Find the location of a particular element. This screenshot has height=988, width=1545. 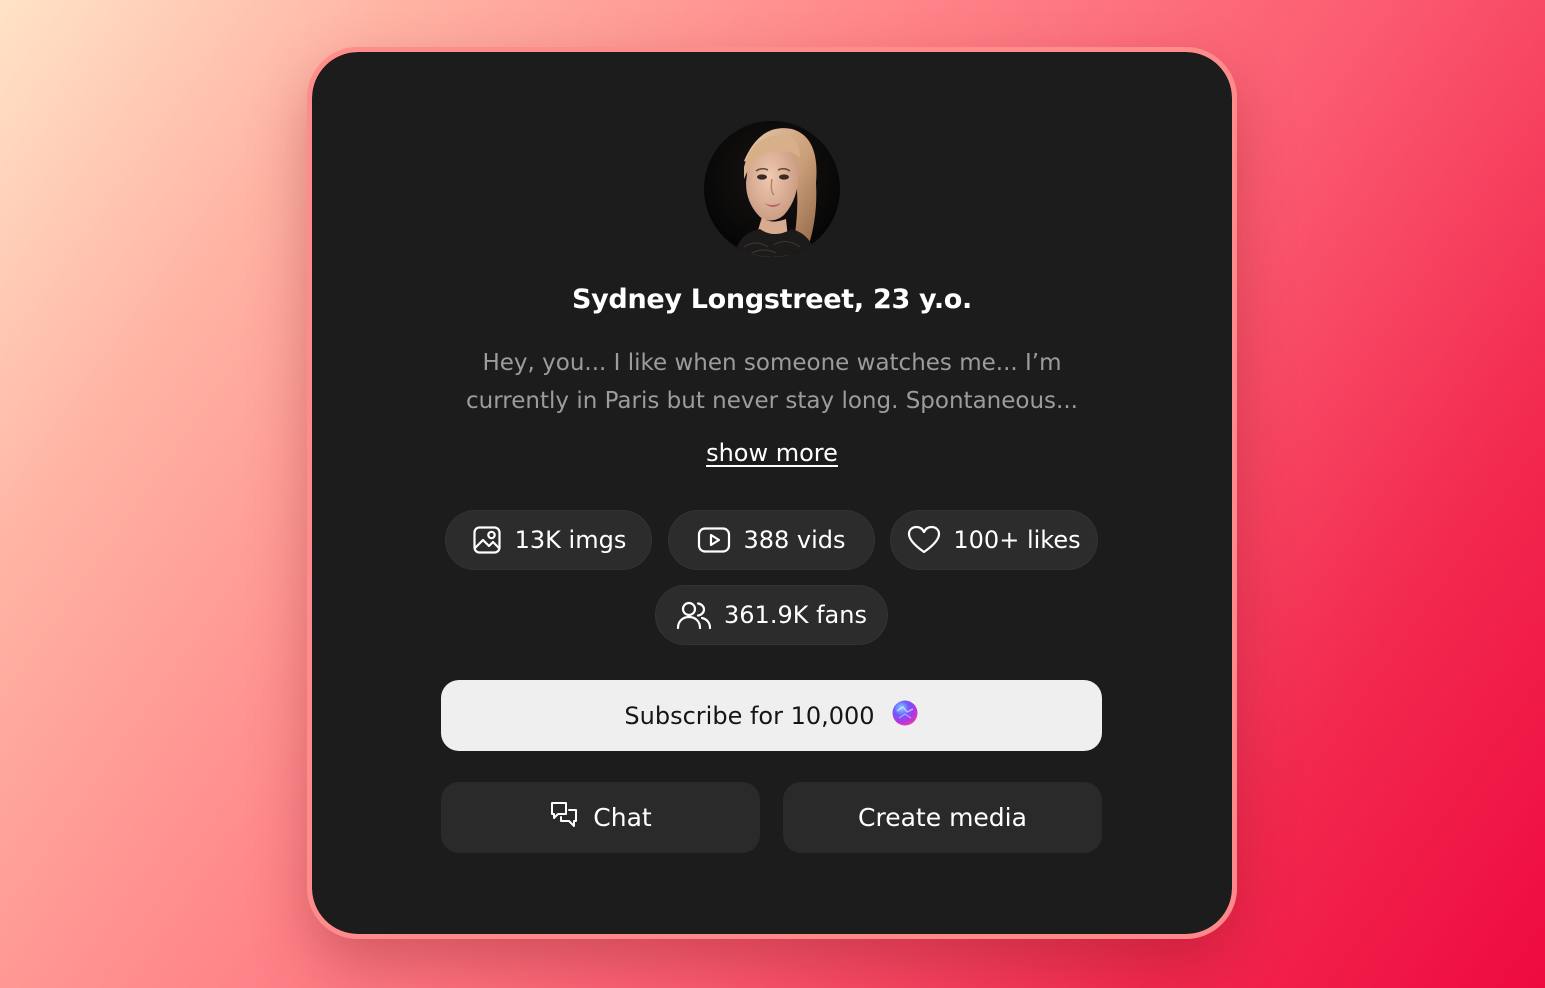

images-stat-label: 13K imgs is located at coordinates (570, 540).